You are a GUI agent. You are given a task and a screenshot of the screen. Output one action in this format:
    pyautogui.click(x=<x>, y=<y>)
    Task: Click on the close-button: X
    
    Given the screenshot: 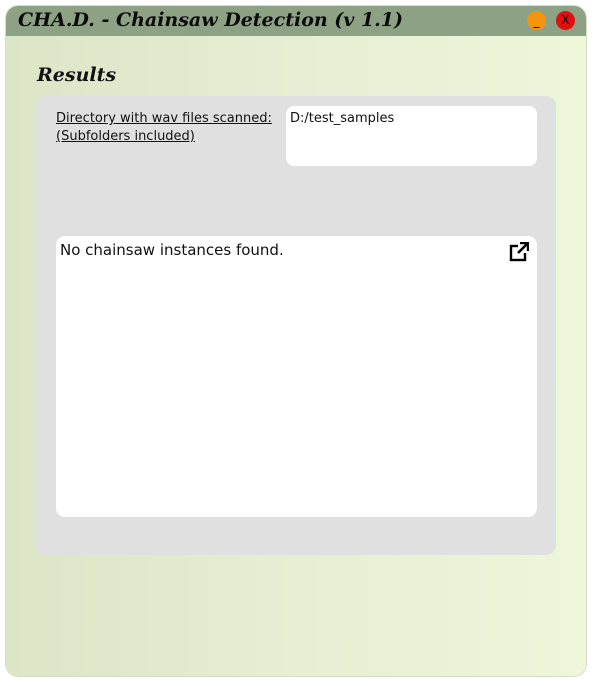 What is the action you would take?
    pyautogui.click(x=565, y=20)
    